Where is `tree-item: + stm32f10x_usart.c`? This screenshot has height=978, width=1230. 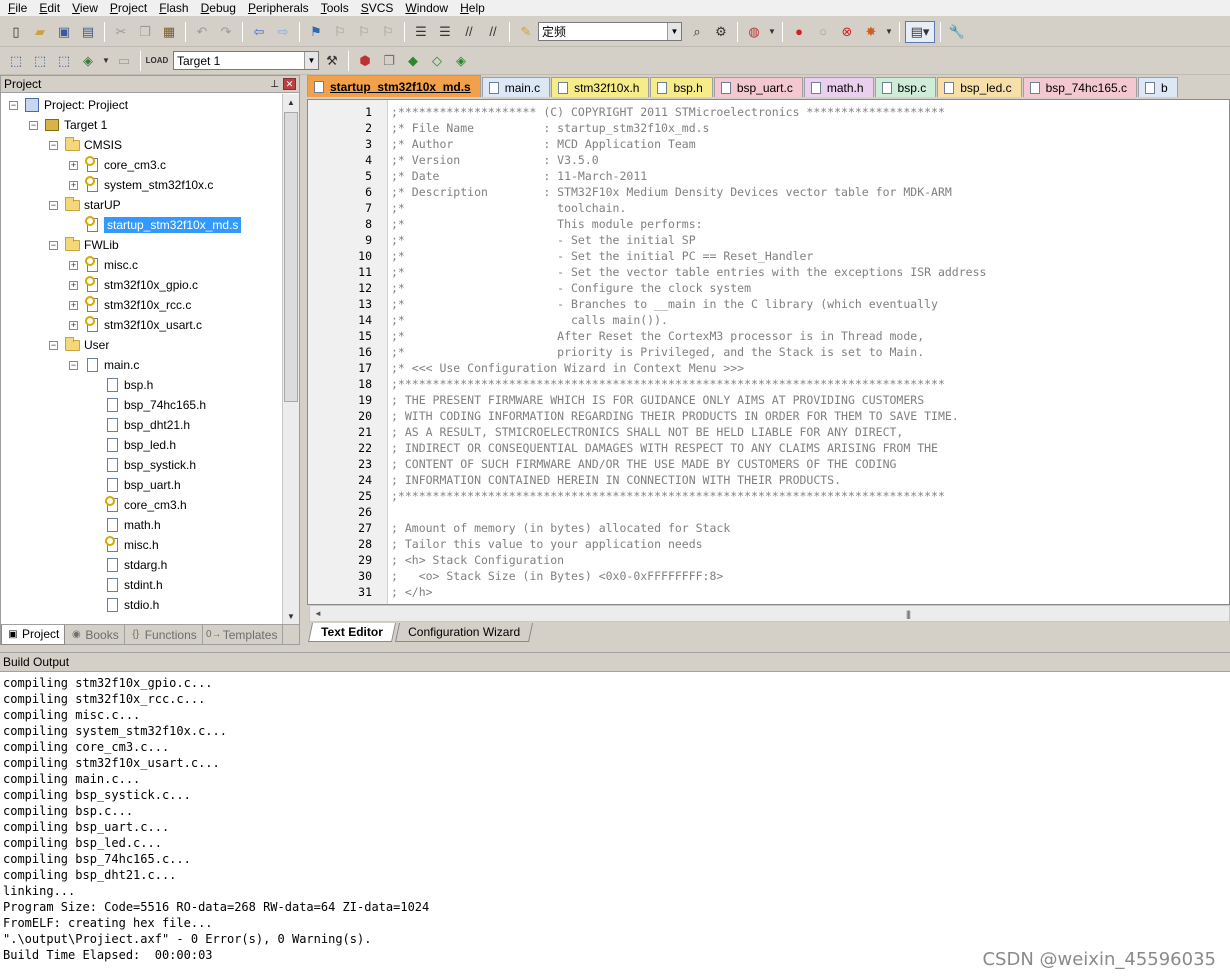
tree-item: + stm32f10x_usart.c is located at coordinates (135, 325).